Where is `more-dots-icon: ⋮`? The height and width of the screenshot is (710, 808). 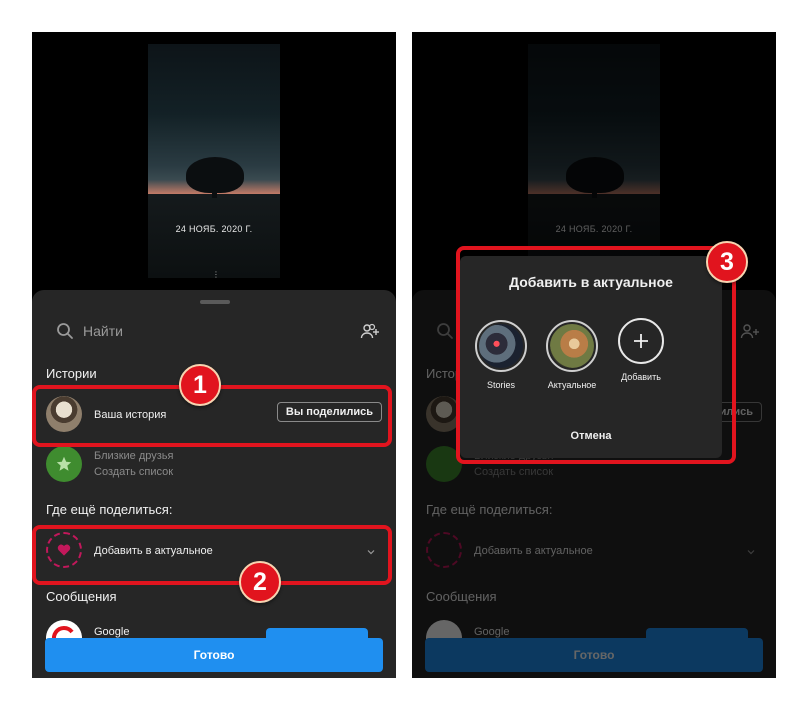 more-dots-icon: ⋮ is located at coordinates (216, 274).